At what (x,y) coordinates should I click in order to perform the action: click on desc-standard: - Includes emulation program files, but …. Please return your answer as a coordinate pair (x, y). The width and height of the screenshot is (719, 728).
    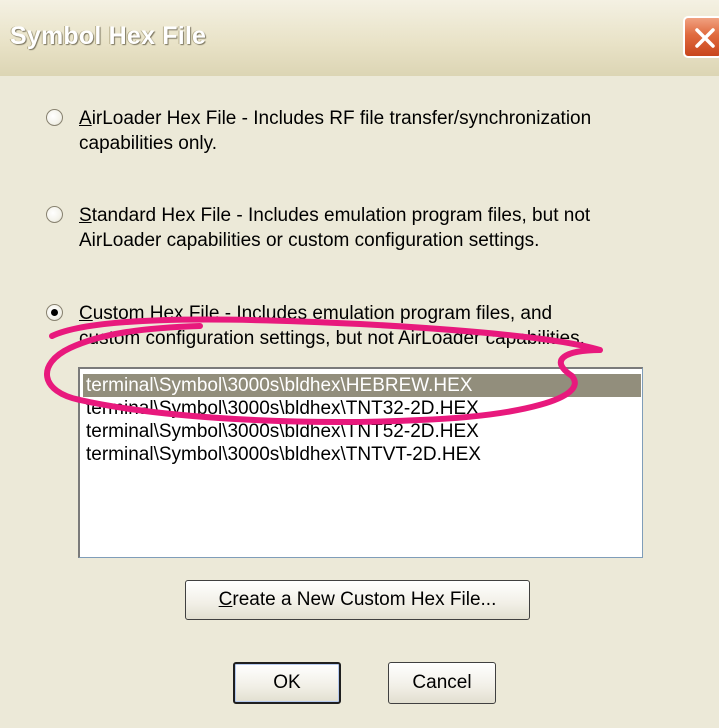
    Looking at the image, I should click on (411, 215).